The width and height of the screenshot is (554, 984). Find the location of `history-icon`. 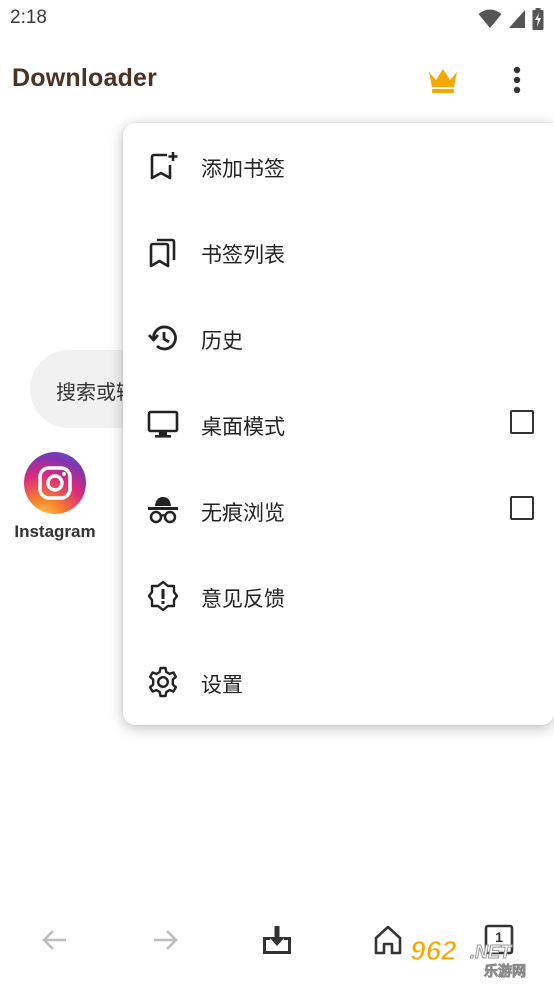

history-icon is located at coordinates (162, 338).